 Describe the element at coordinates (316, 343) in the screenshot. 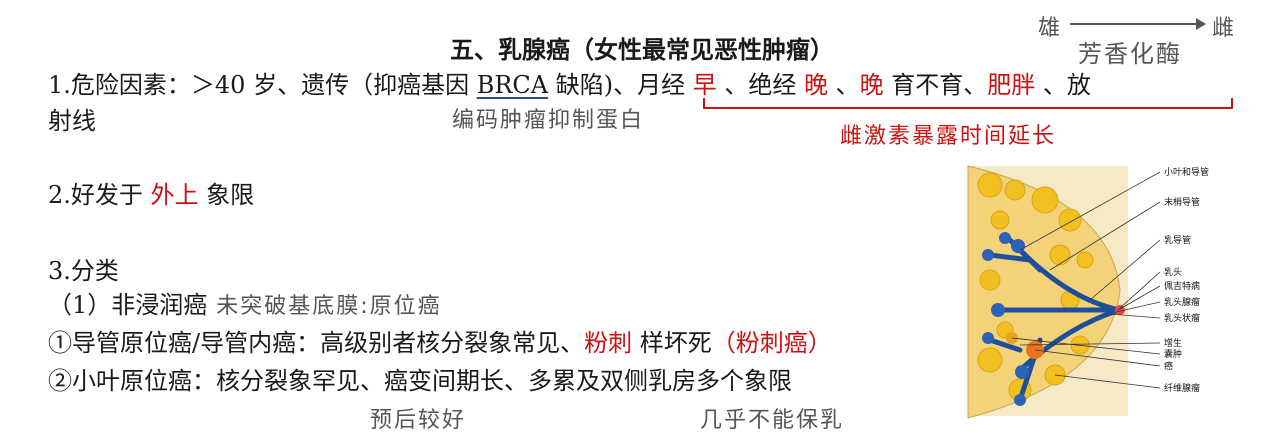

I see `dcis-text: ①导管原位癌/导管内癌：高级别者核分裂象常见、` at that location.